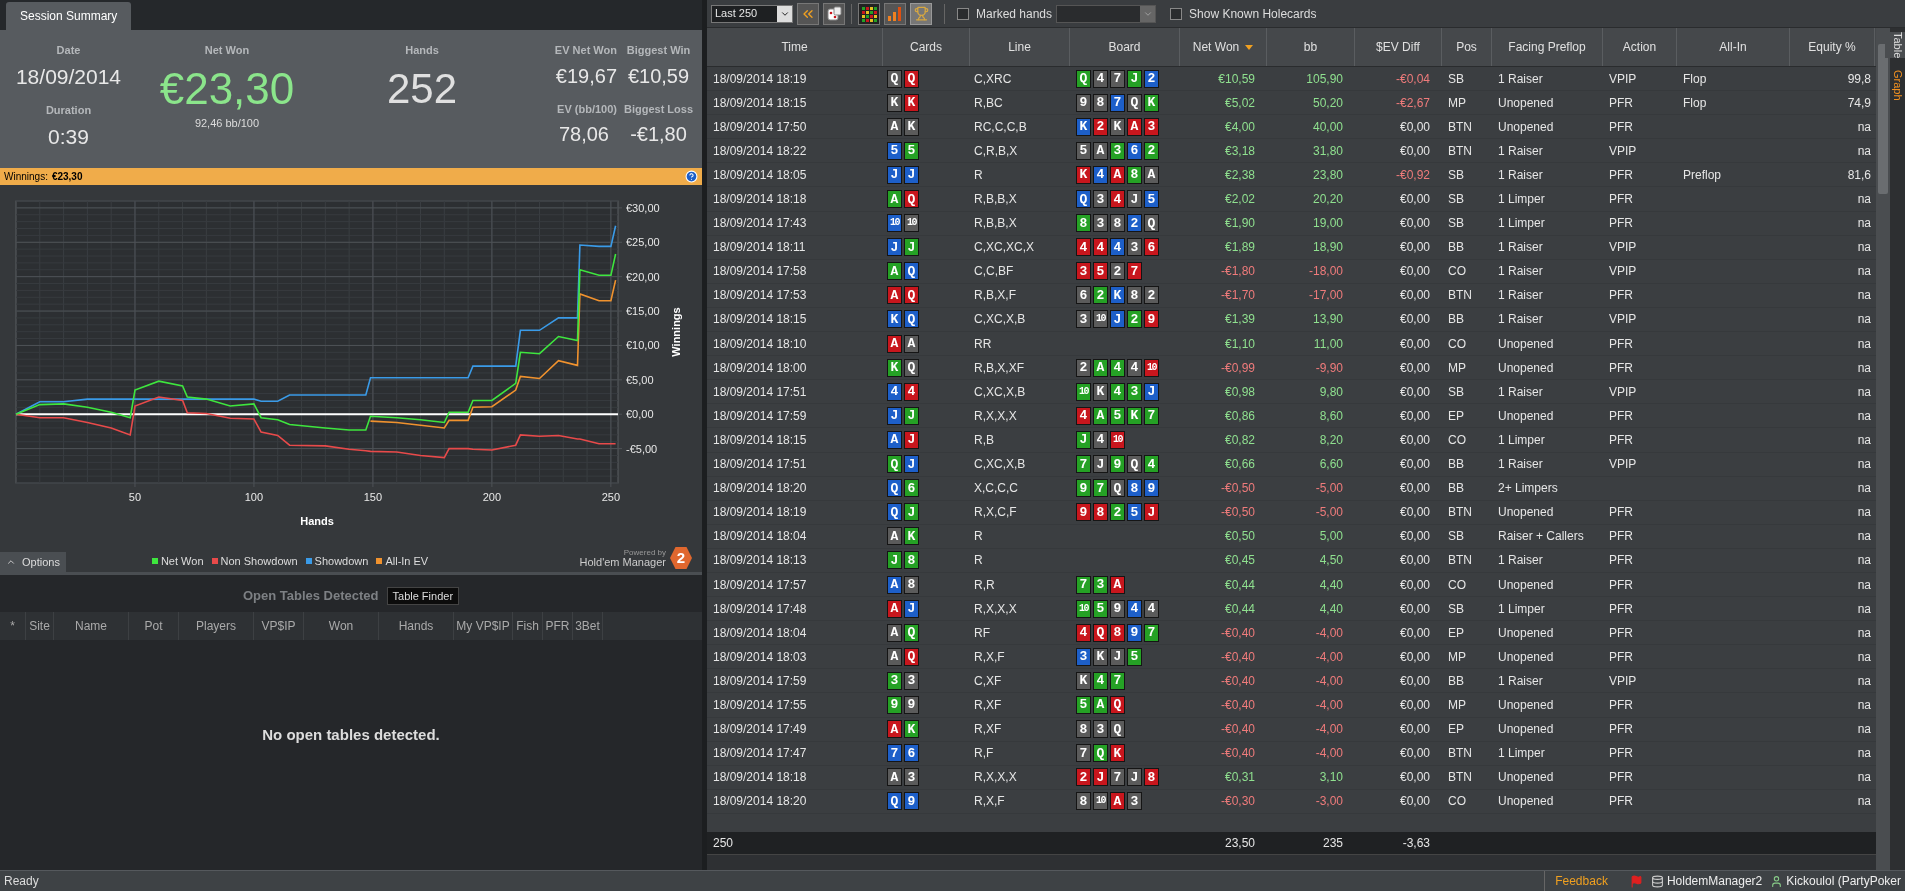 Image resolution: width=1905 pixels, height=891 pixels. I want to click on feedback-link: Feedback, so click(1581, 881).